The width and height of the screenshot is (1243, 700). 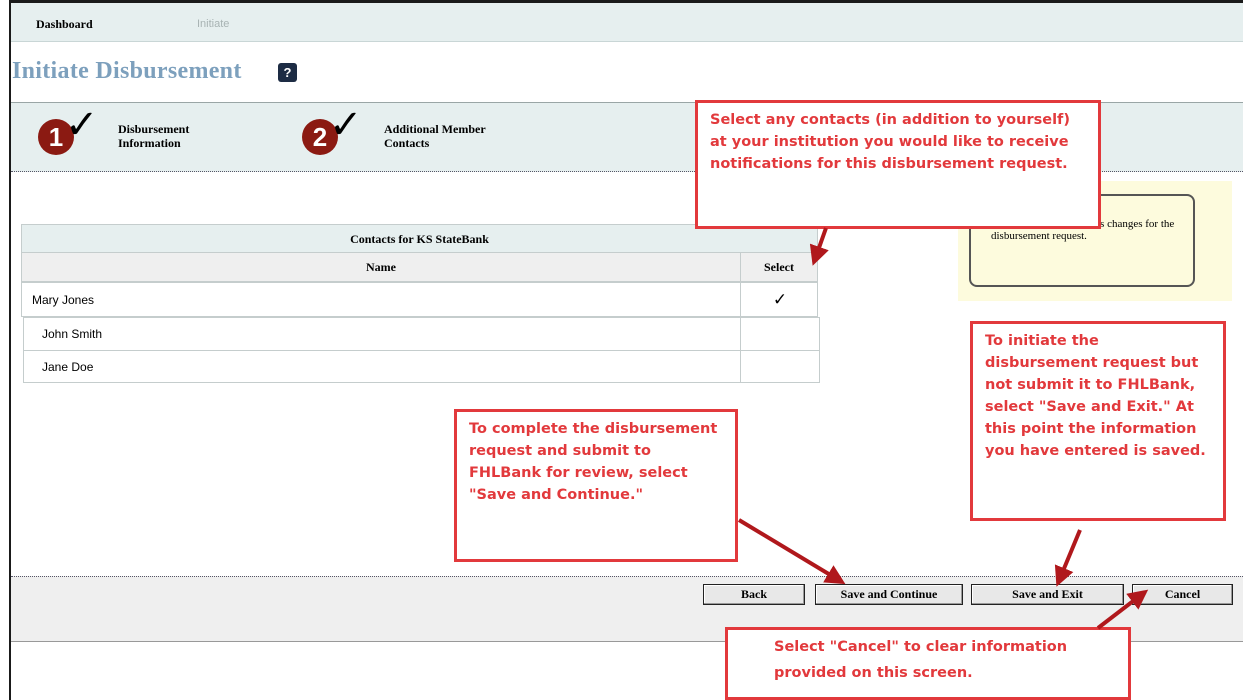 I want to click on arrow-to-cancel, so click(x=1122, y=609).